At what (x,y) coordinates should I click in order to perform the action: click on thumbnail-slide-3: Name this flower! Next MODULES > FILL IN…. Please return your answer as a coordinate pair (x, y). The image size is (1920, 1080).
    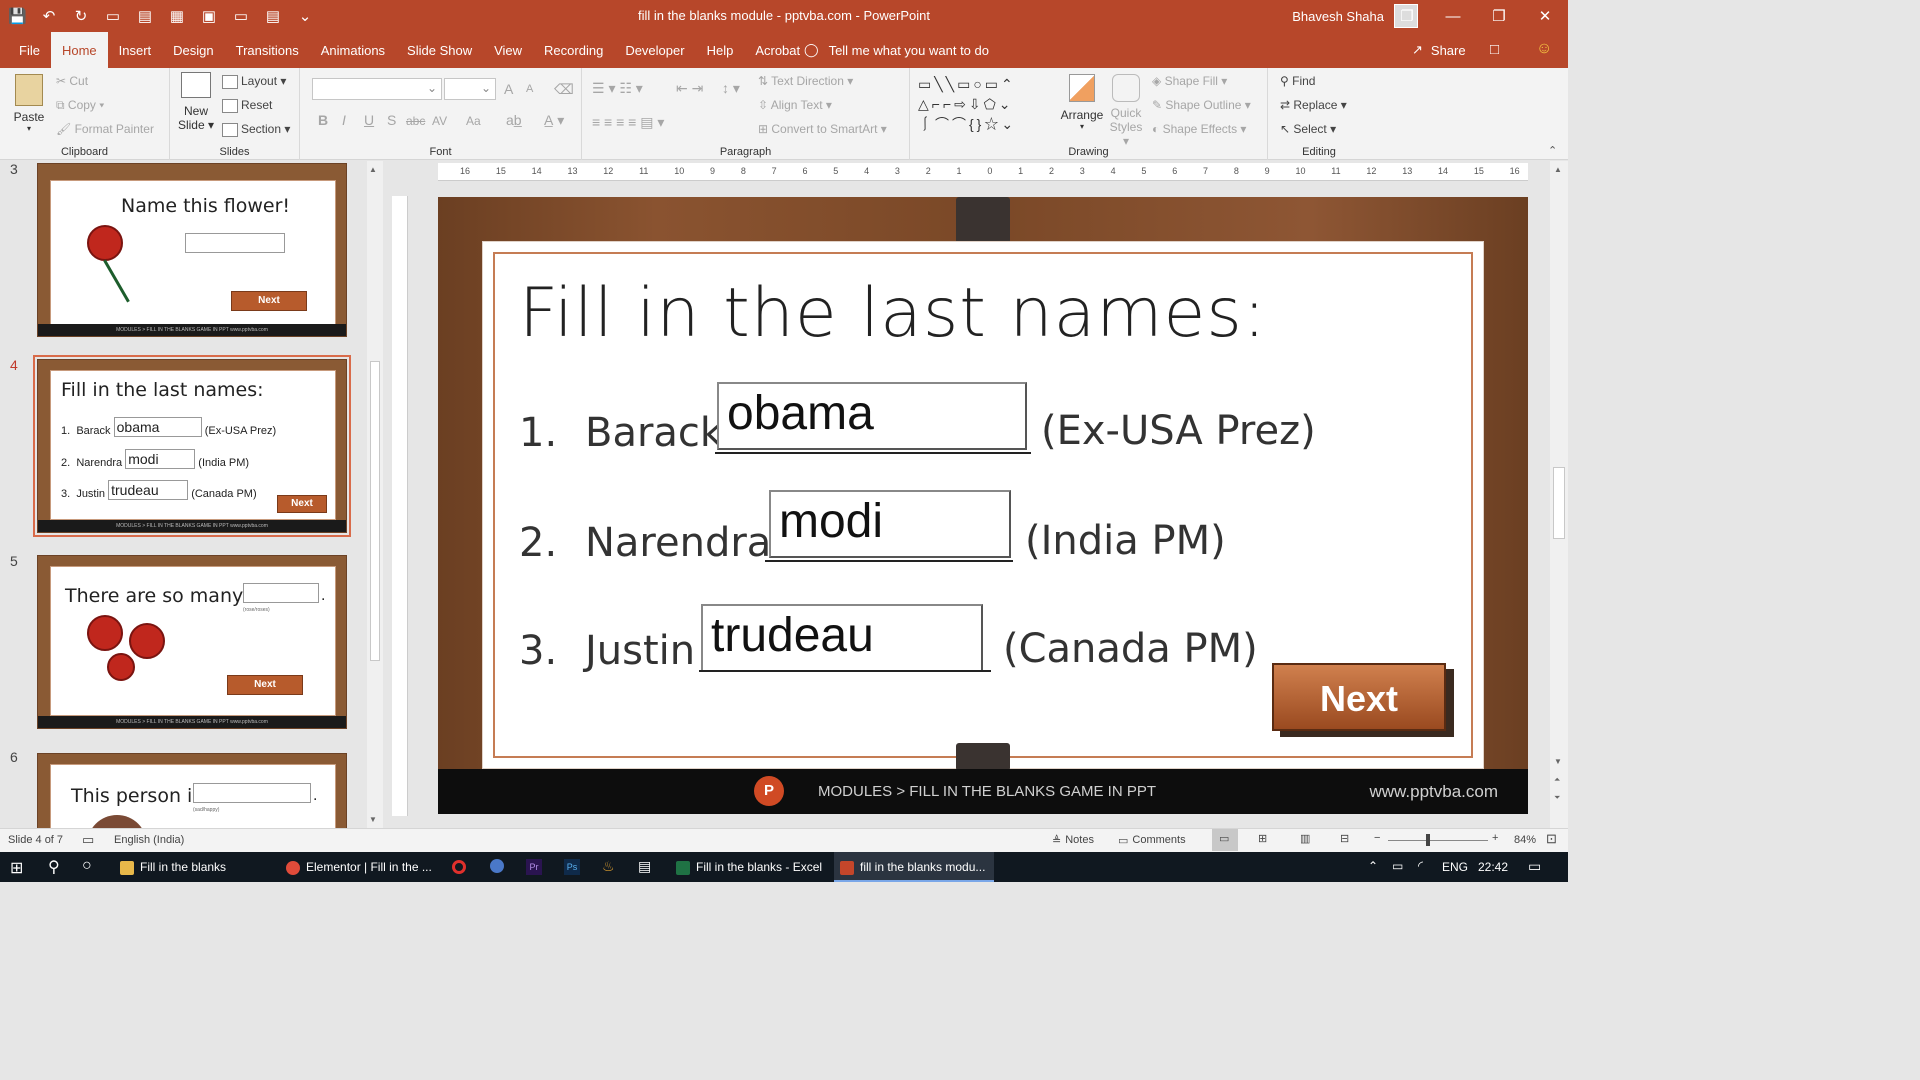
    Looking at the image, I should click on (192, 250).